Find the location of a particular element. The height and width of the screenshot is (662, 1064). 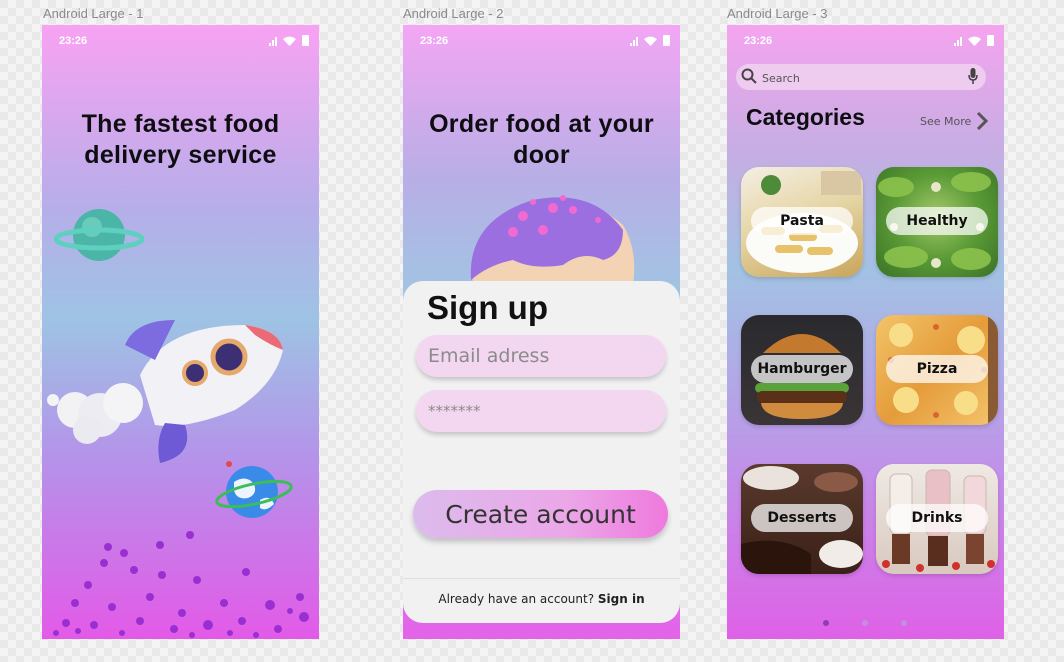

microphone-icon is located at coordinates (973, 76).